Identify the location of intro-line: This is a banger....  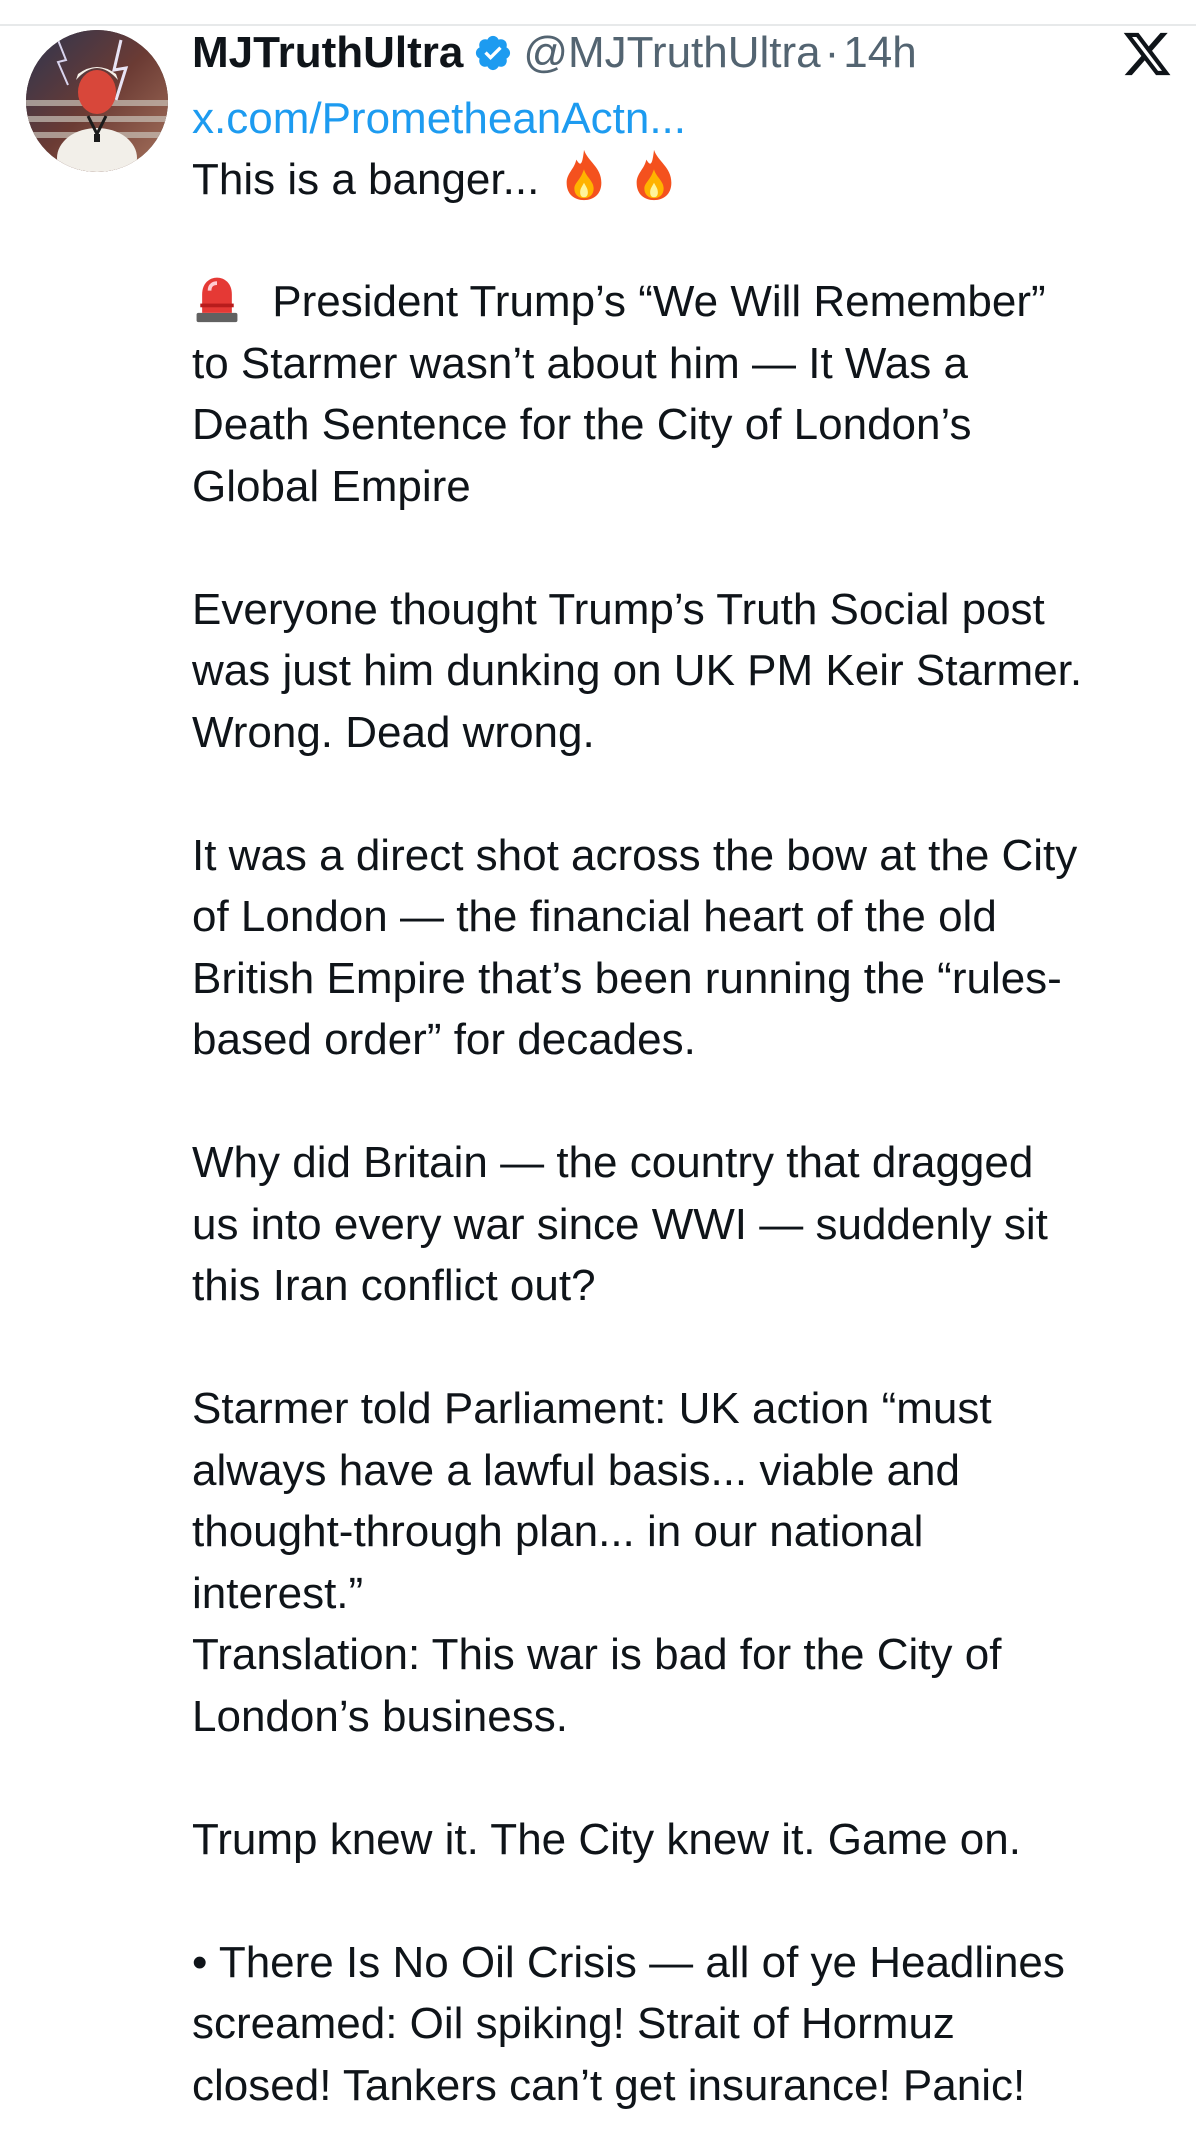
(682, 179).